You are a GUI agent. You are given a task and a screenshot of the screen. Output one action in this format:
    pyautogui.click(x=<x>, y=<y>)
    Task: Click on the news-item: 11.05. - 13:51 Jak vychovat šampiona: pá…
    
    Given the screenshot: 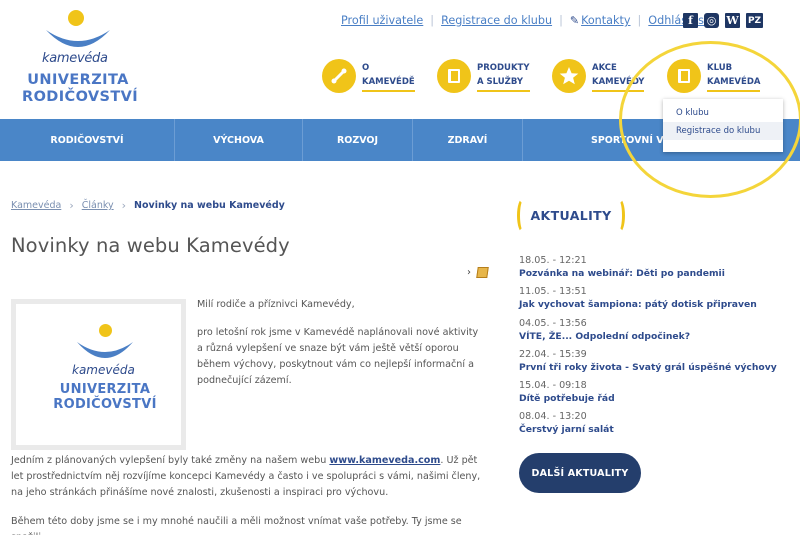 What is the action you would take?
    pyautogui.click(x=654, y=298)
    